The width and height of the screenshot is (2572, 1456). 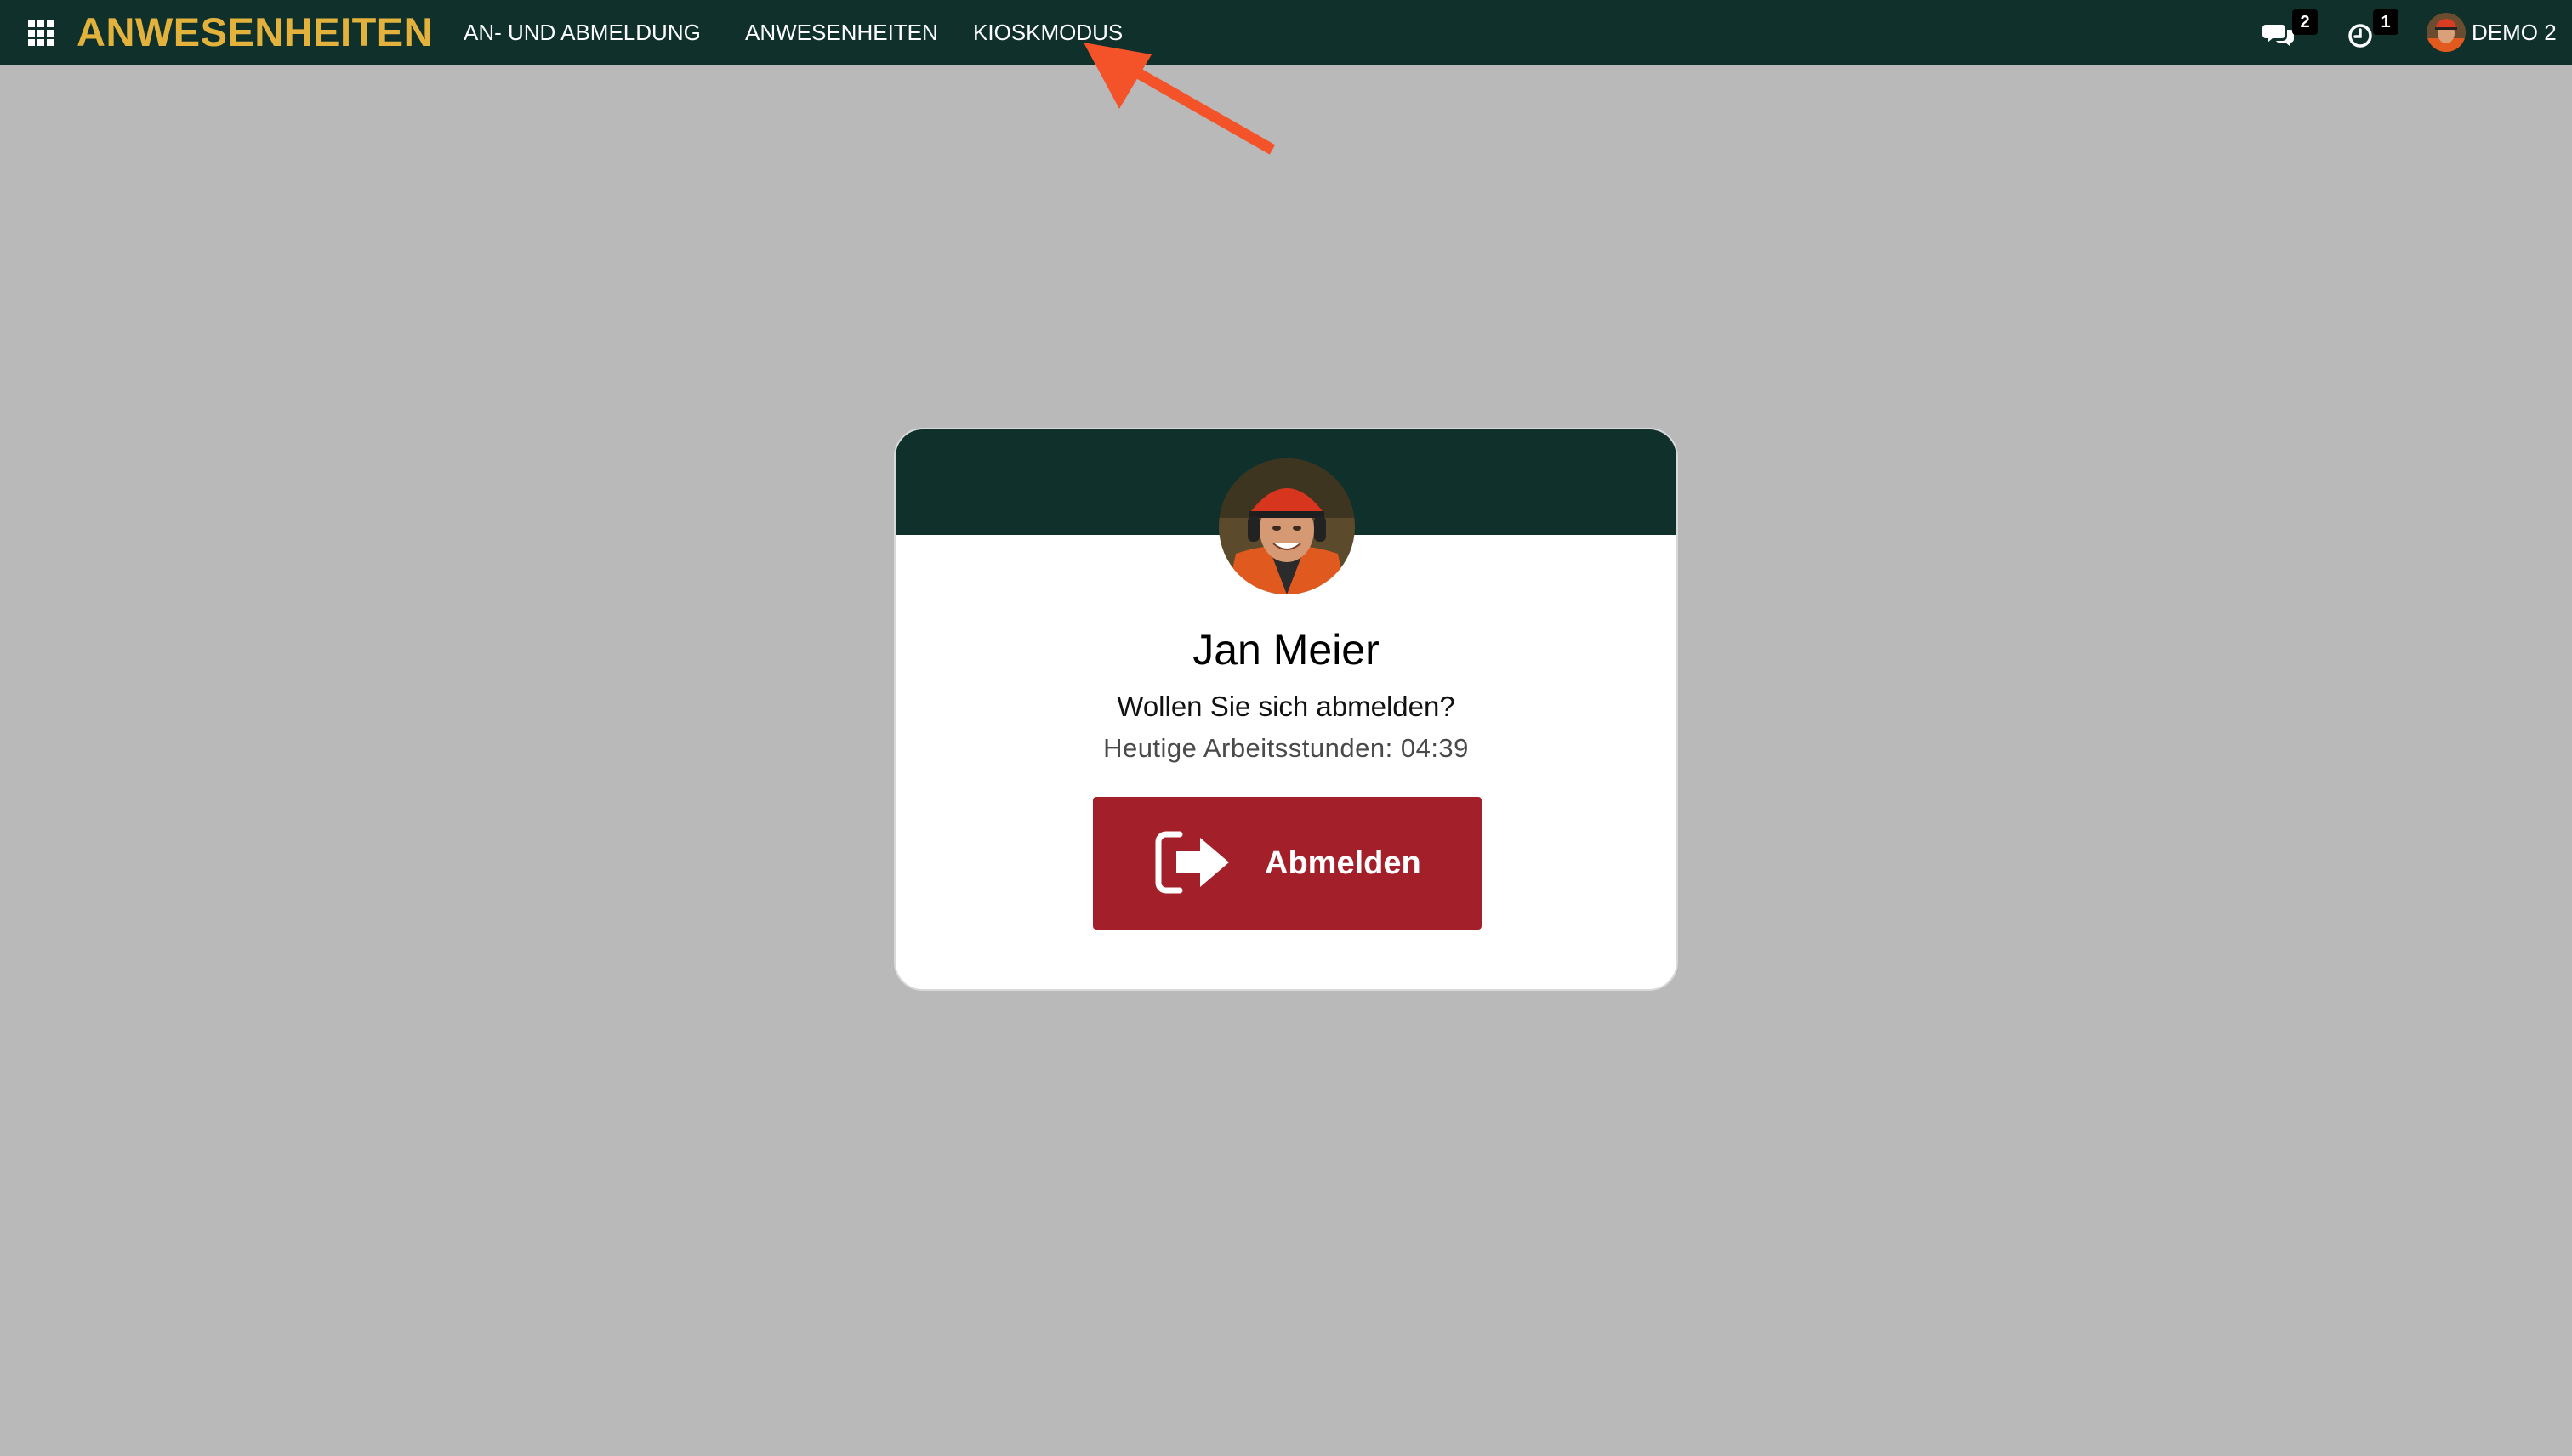 What do you see at coordinates (1286, 650) in the screenshot?
I see `employee-name: Jan Meier` at bounding box center [1286, 650].